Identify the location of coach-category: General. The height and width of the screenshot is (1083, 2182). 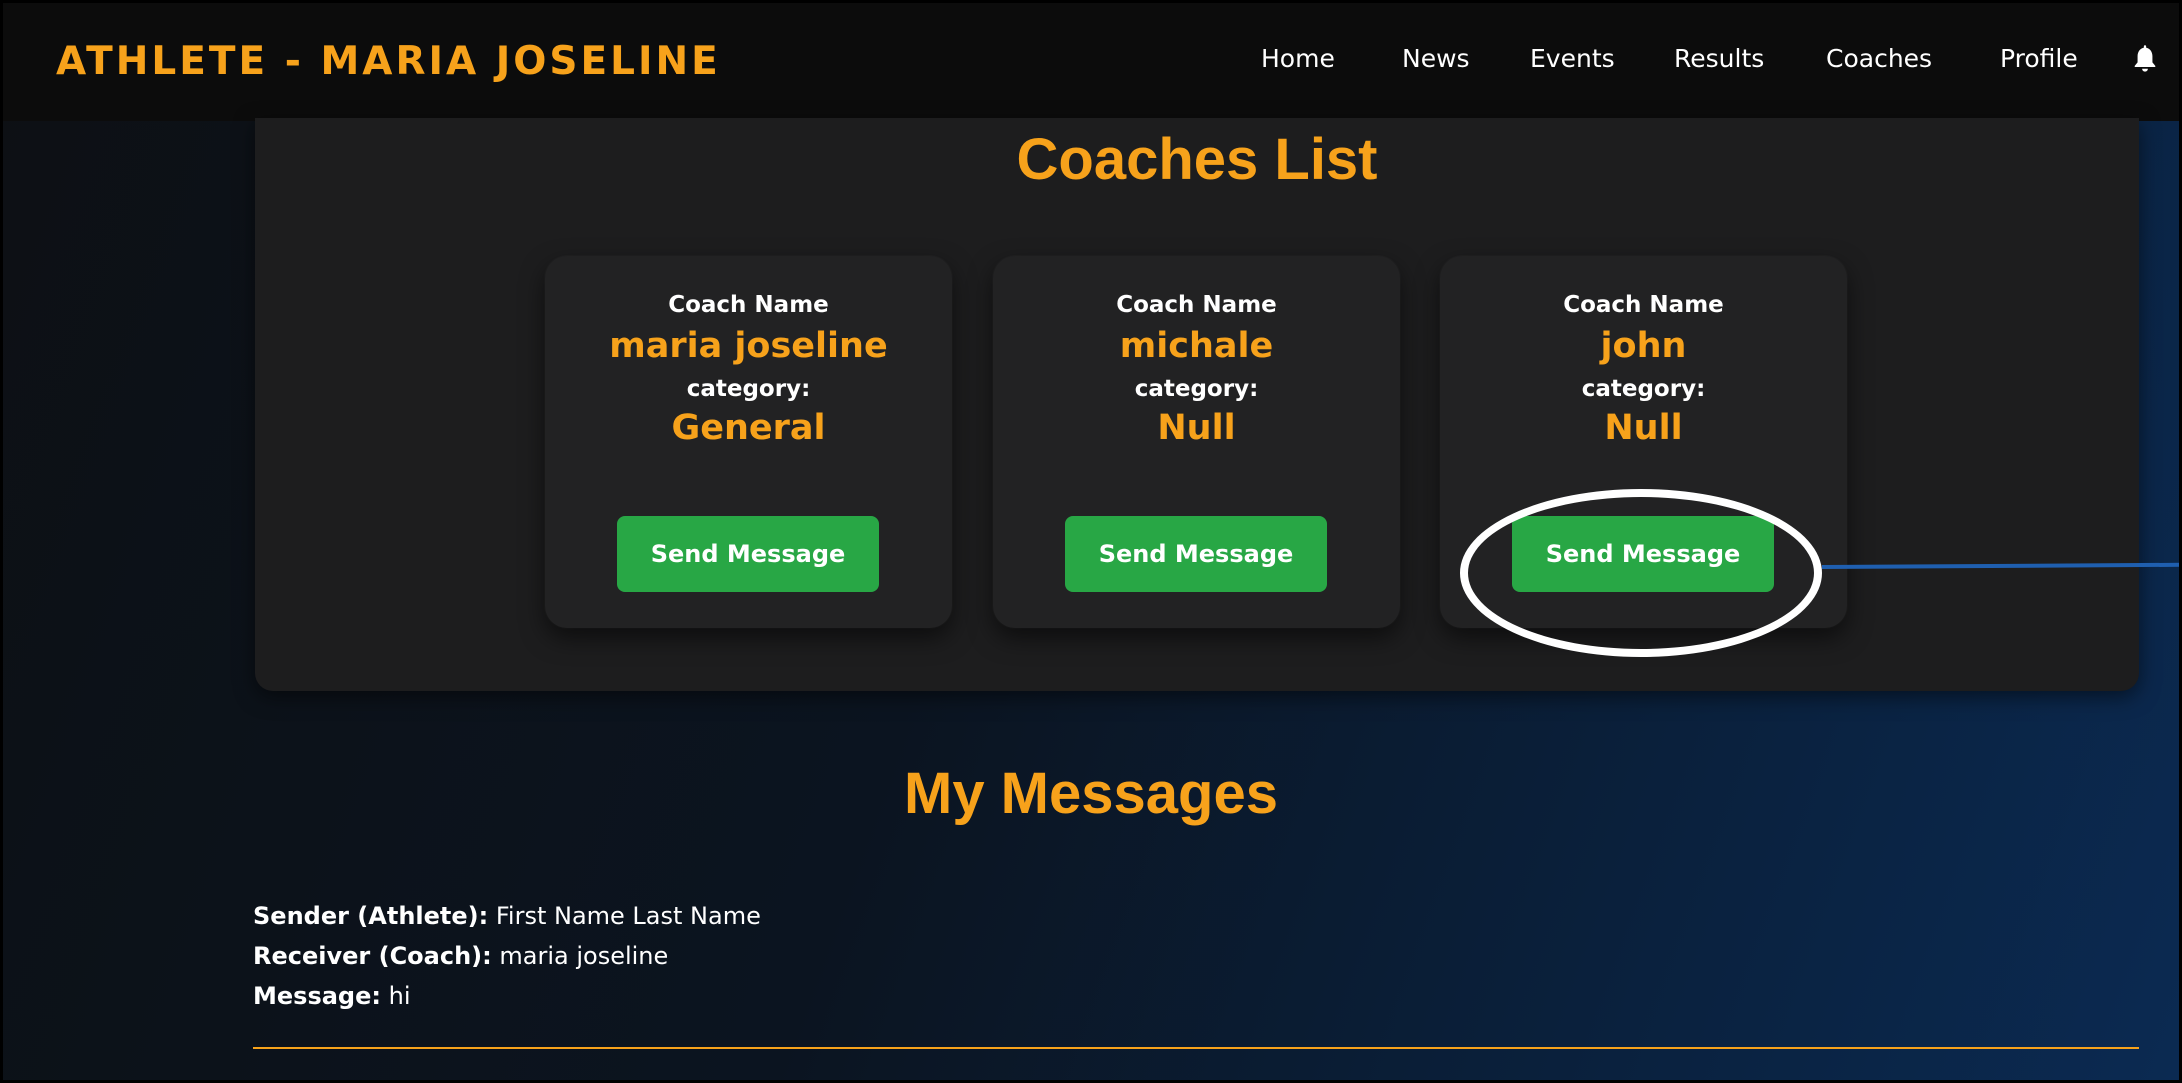
(748, 428).